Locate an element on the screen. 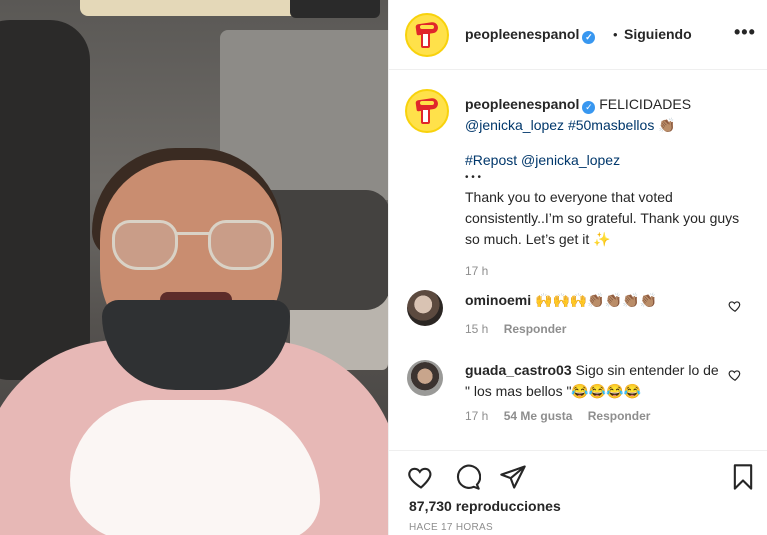  rearview-mirror is located at coordinates (335, 9).